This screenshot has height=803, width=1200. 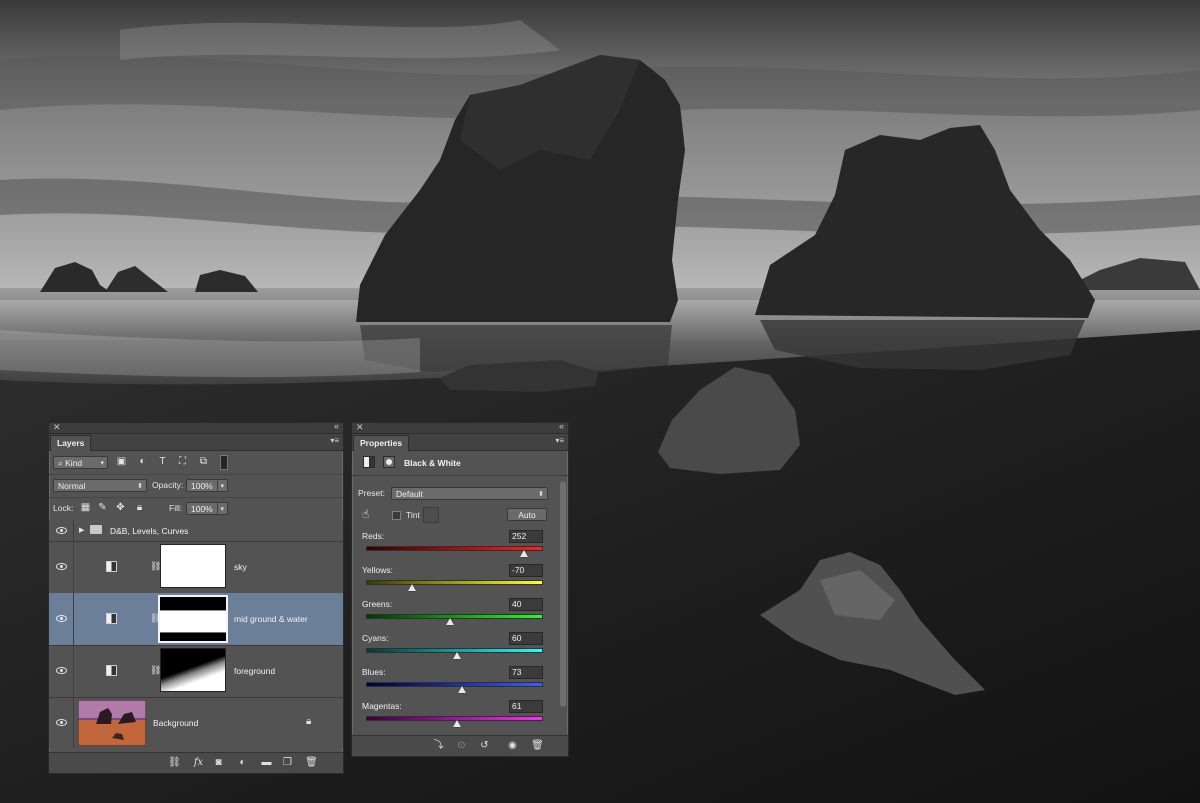 I want to click on blend-row: Normal ⬍ Opacity: 100% ▾, so click(x=196, y=486).